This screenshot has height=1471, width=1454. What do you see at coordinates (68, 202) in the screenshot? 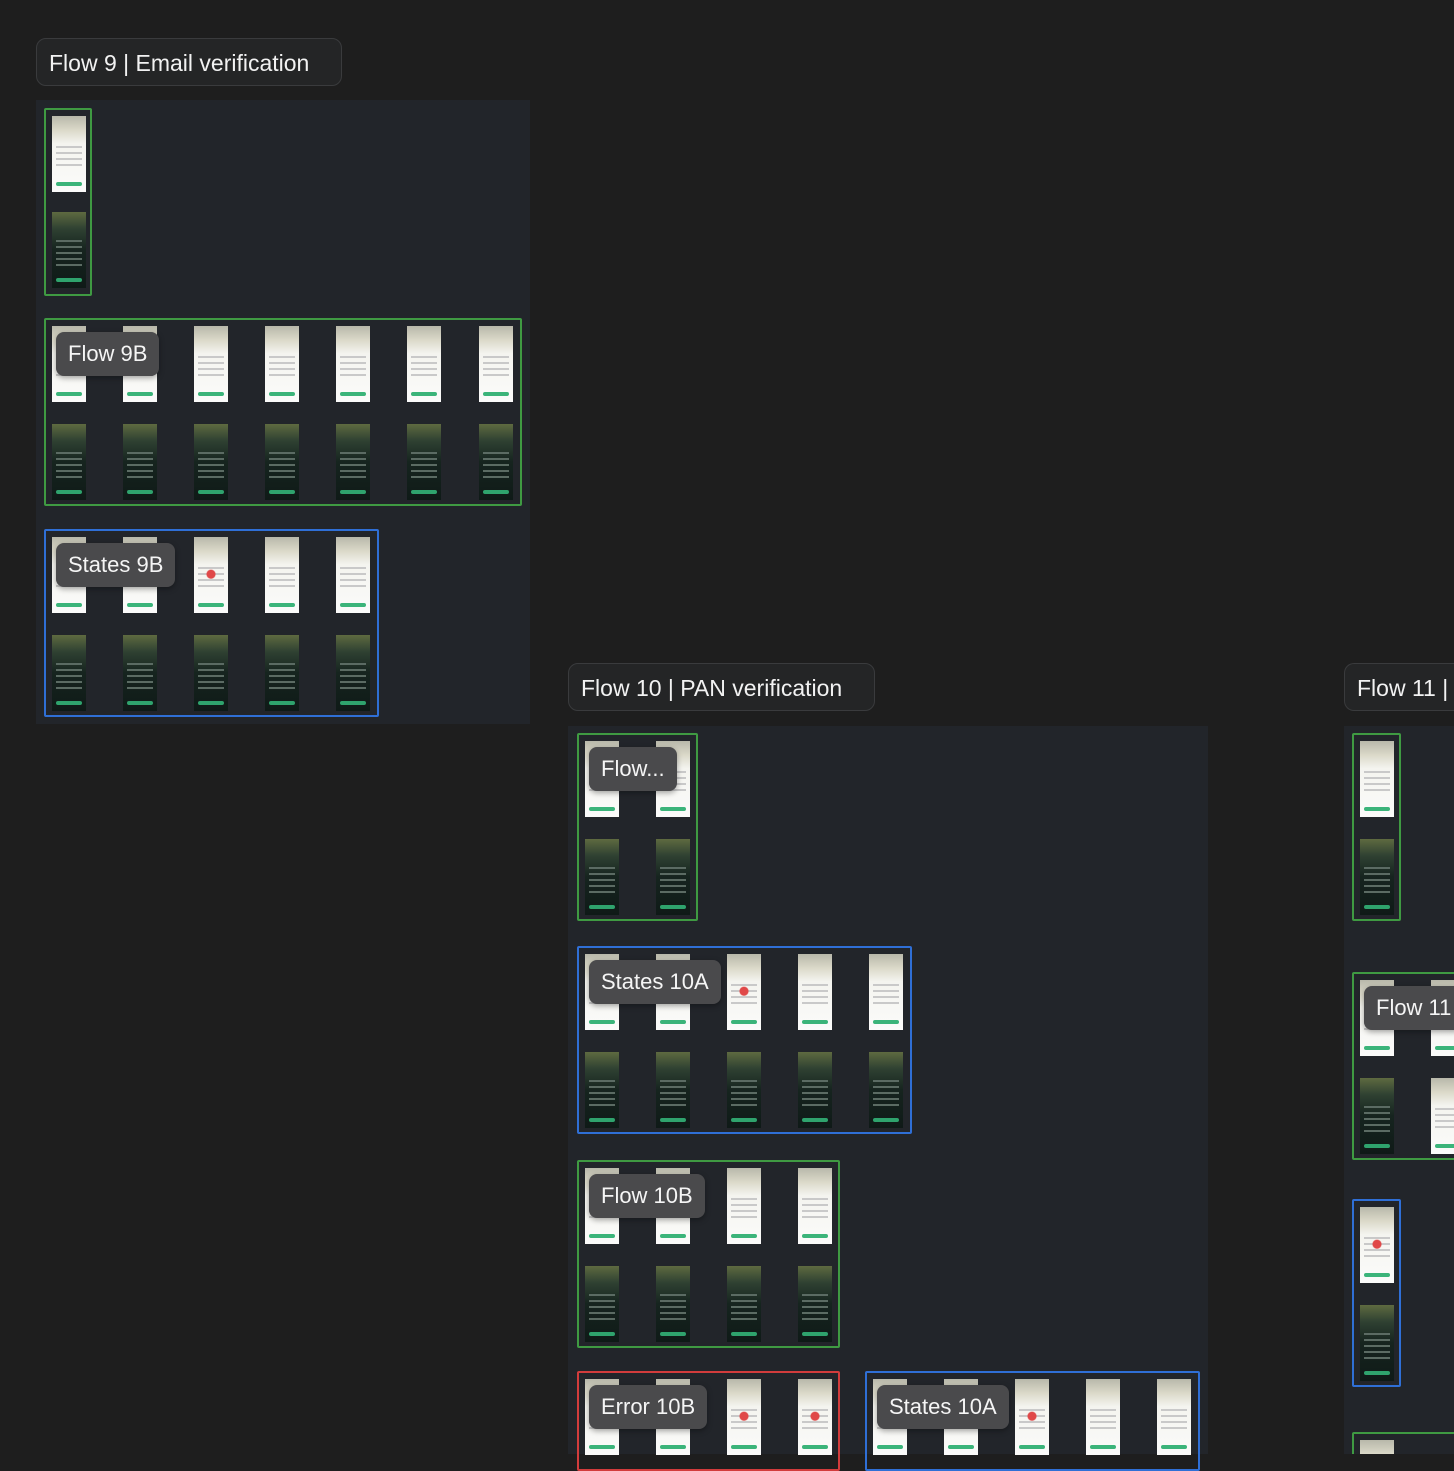
I see `frame-flow-9a` at bounding box center [68, 202].